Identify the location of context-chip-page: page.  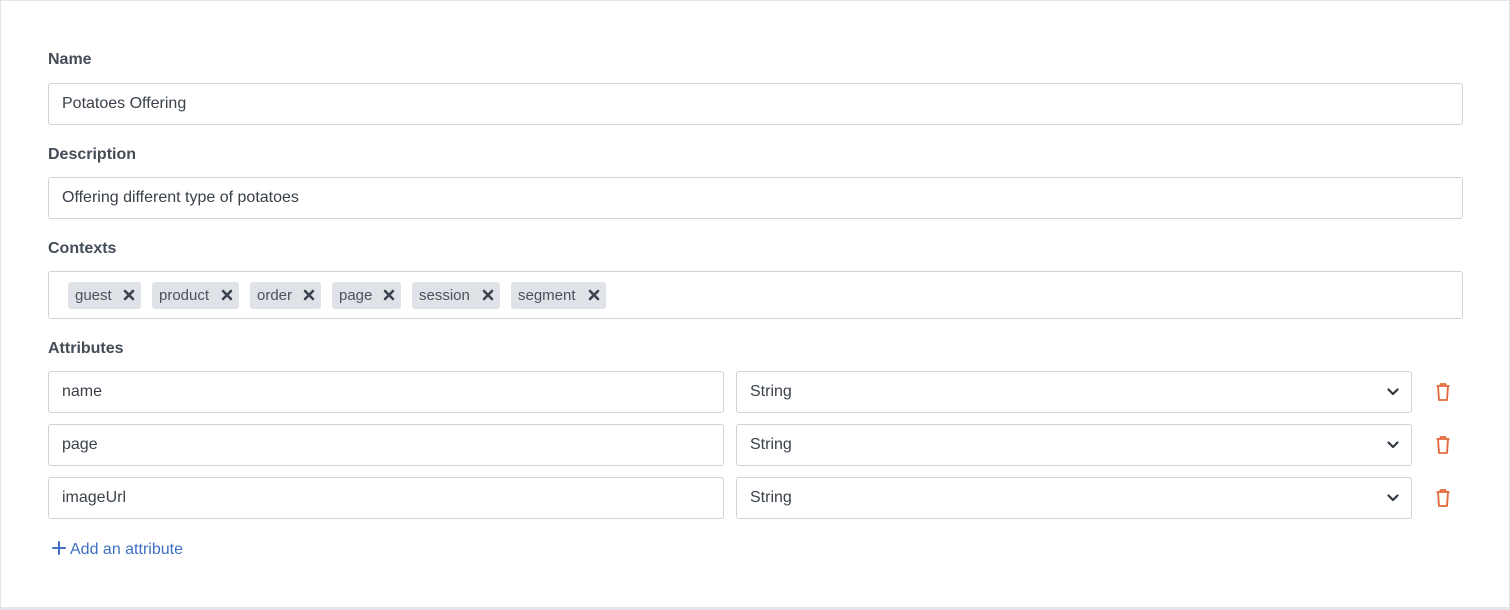
(366, 295).